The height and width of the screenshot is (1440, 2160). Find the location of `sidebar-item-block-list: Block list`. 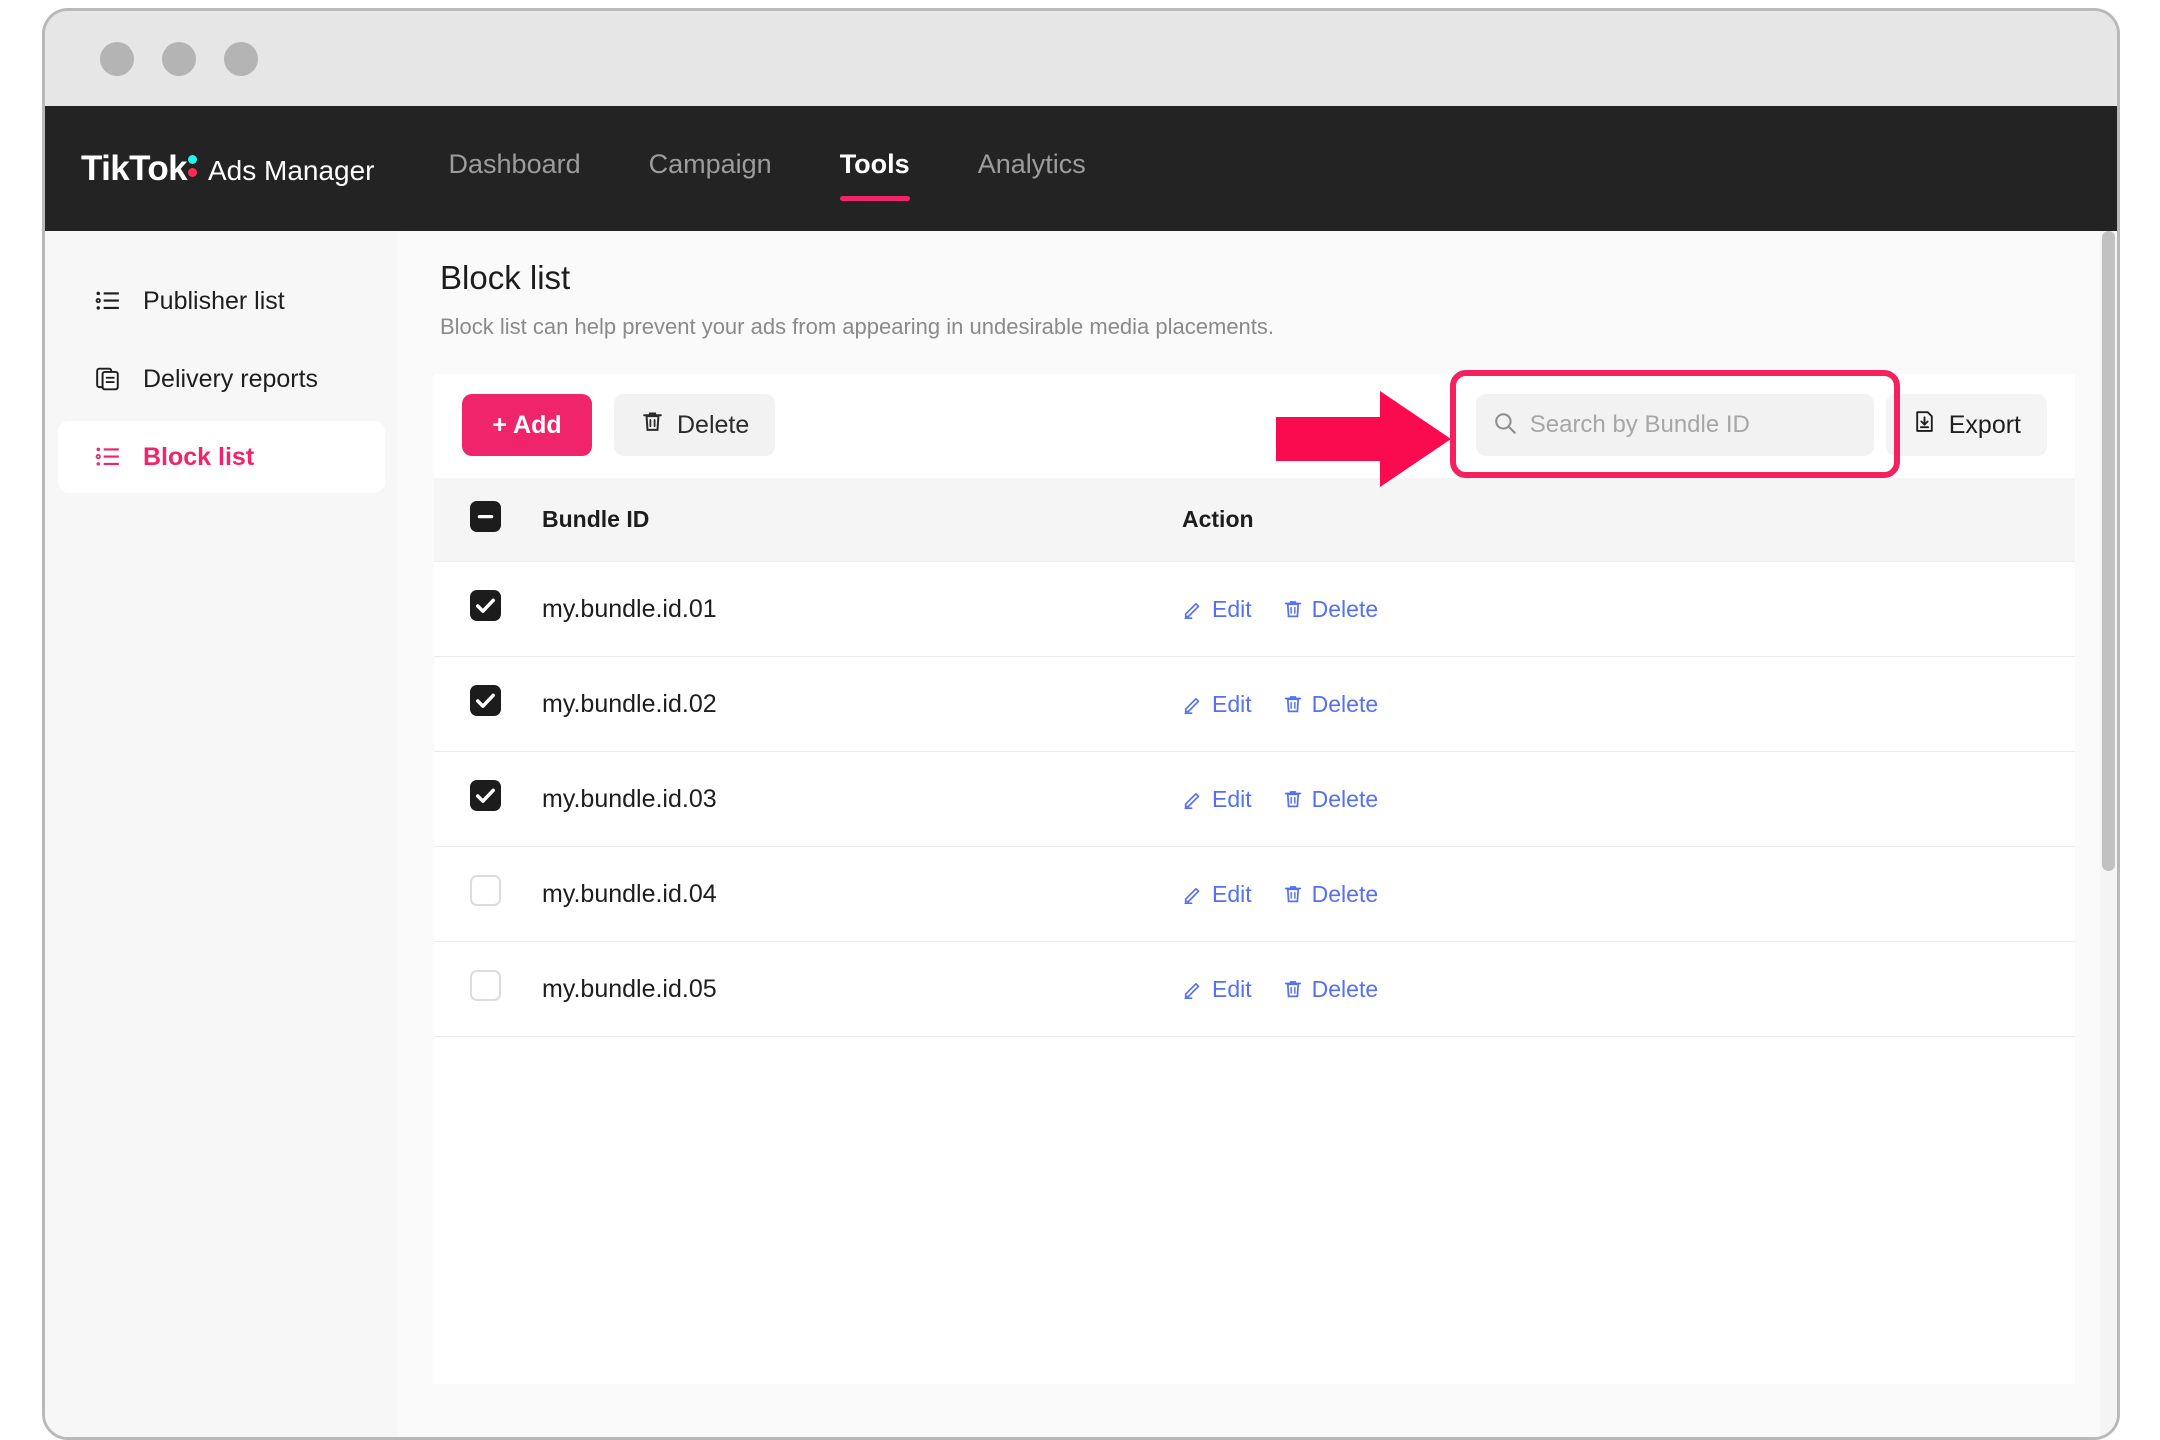

sidebar-item-block-list: Block list is located at coordinates (221, 457).